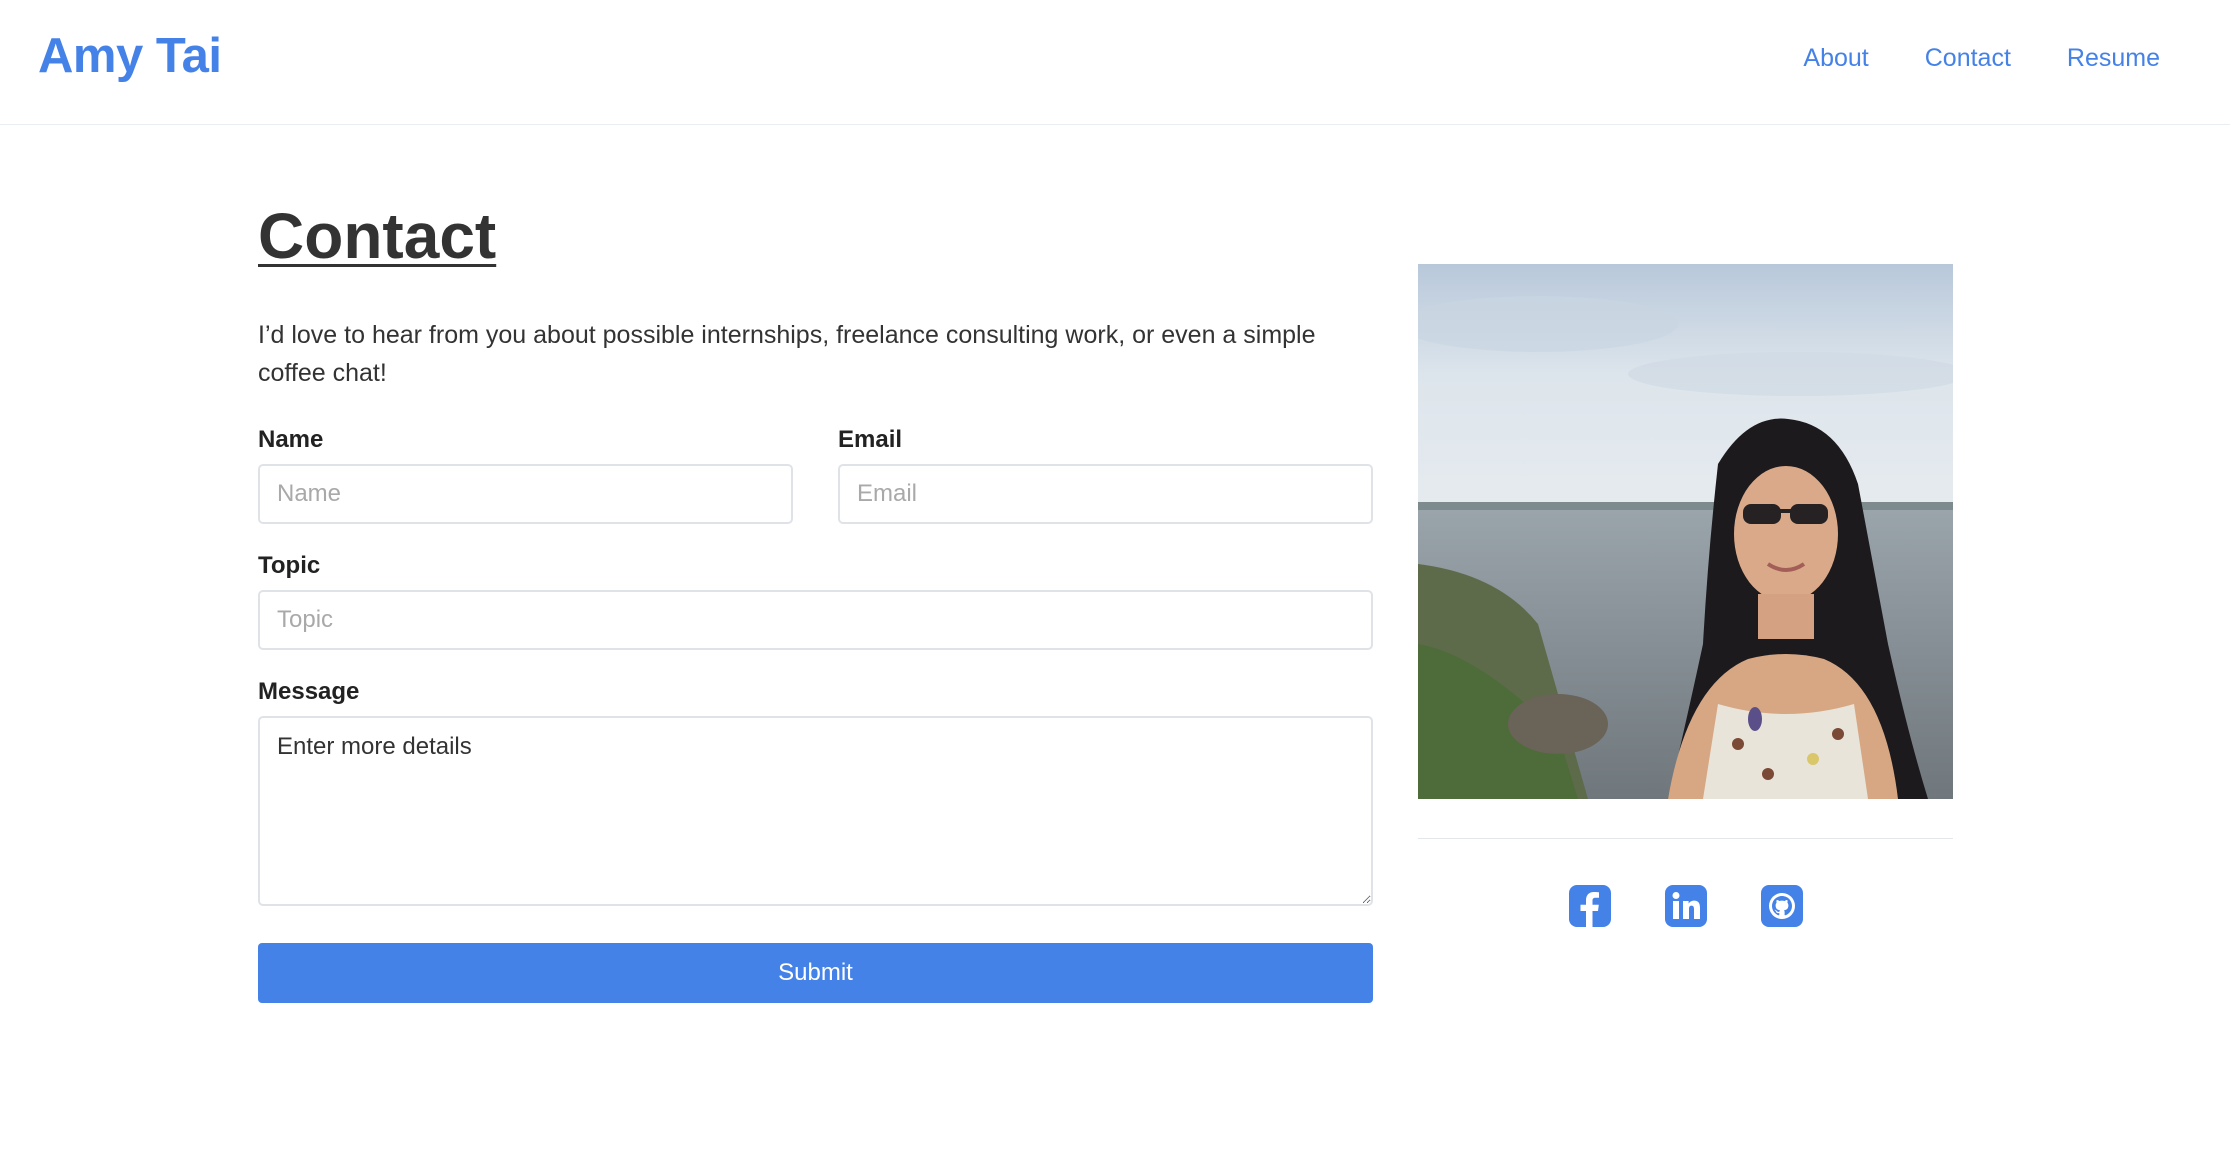  What do you see at coordinates (1835, 58) in the screenshot?
I see `nav-about-link: About` at bounding box center [1835, 58].